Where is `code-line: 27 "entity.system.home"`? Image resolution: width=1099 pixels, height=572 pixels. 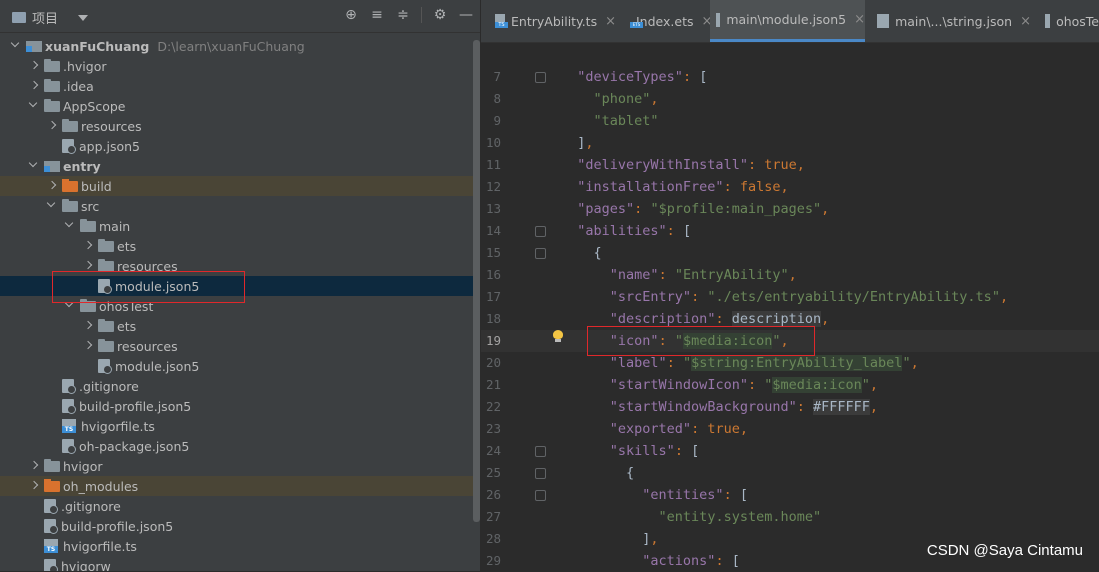 code-line: 27 "entity.system.home" is located at coordinates (790, 517).